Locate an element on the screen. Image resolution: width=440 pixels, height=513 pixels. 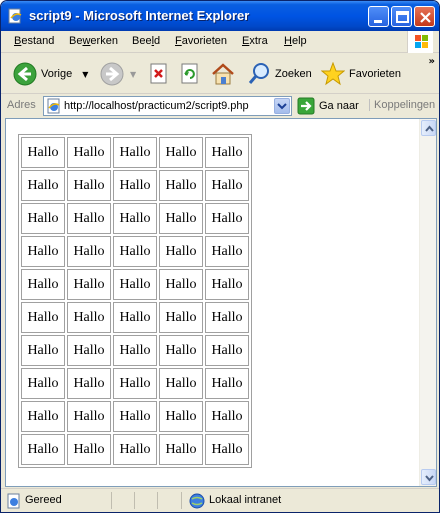
search-icon is located at coordinates (258, 73).